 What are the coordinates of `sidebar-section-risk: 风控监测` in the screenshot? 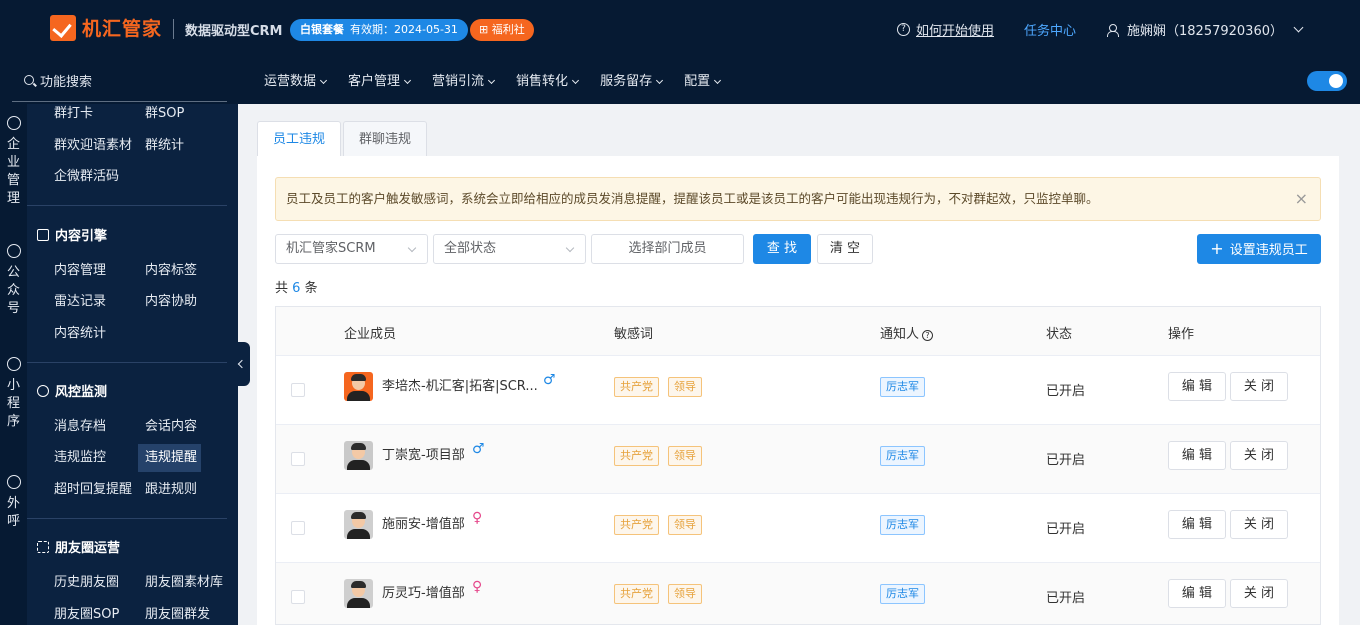 It's located at (72, 390).